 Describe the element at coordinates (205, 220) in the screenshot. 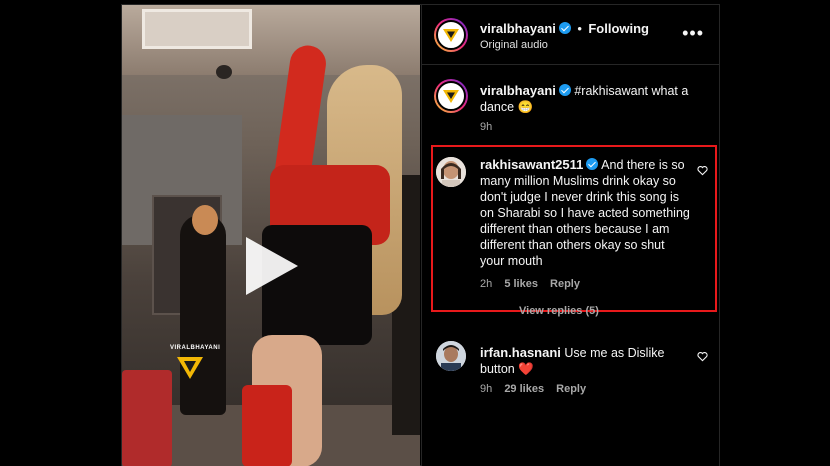

I see `background-person-head` at that location.